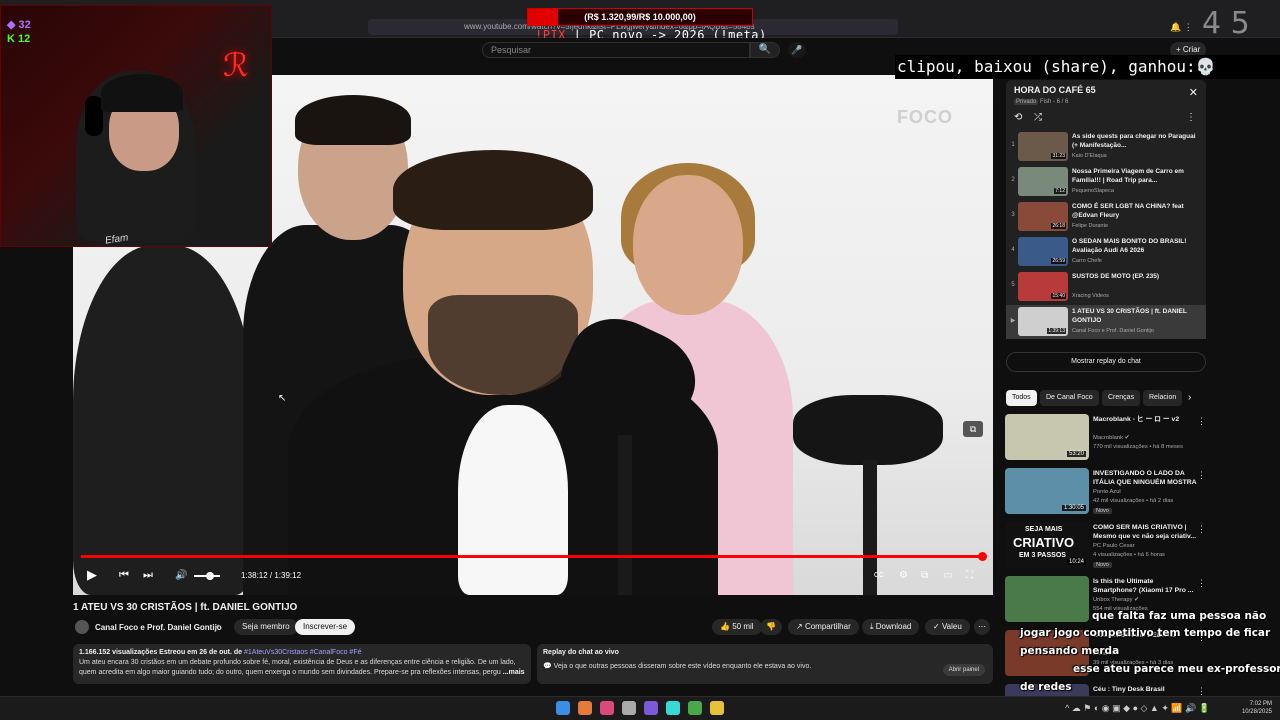 This screenshot has width=1280, height=720. Describe the element at coordinates (1193, 92) in the screenshot. I see `close-icon: ✕` at that location.